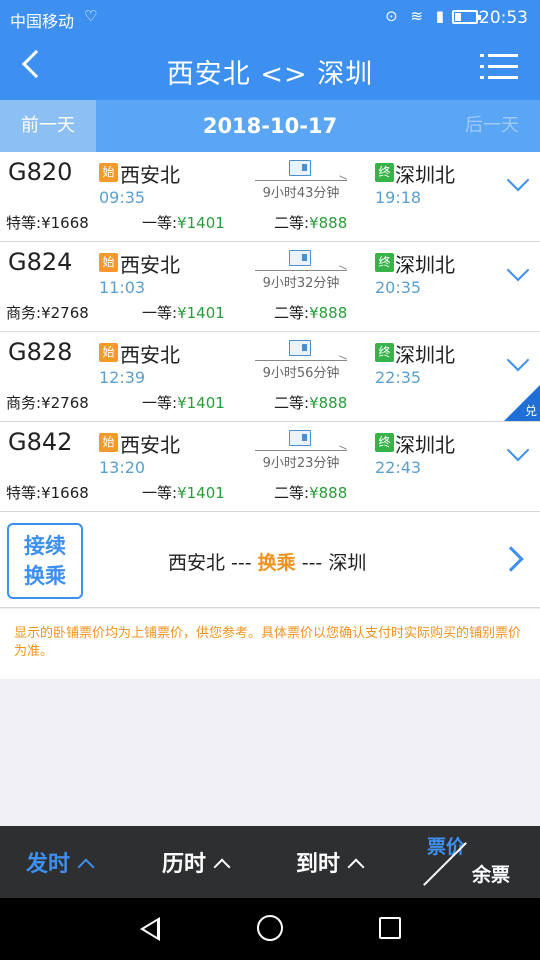 The image size is (540, 960). Describe the element at coordinates (45, 546) in the screenshot. I see `transfer-badge-line1: 接续` at that location.